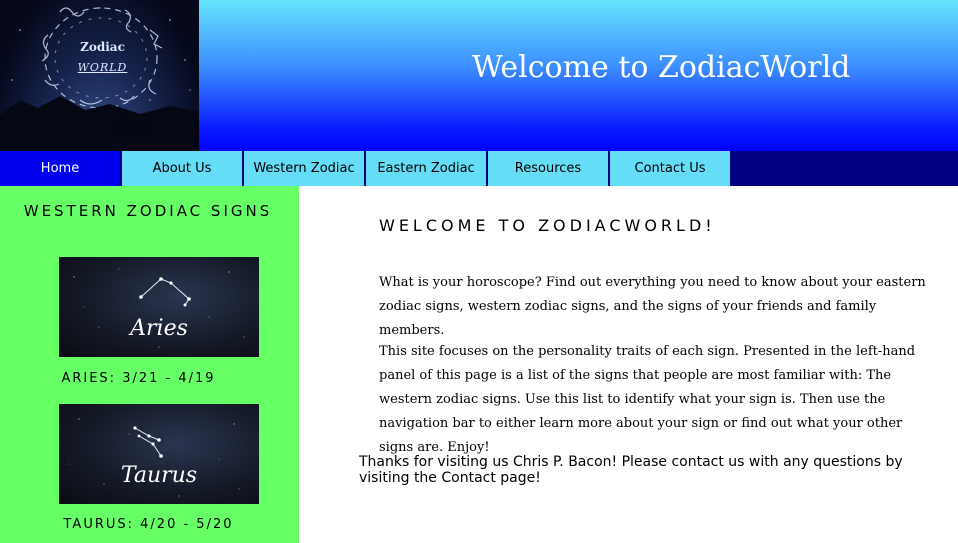  Describe the element at coordinates (426, 168) in the screenshot. I see `nav-eastern-zodiac: Eastern Zodiac` at that location.